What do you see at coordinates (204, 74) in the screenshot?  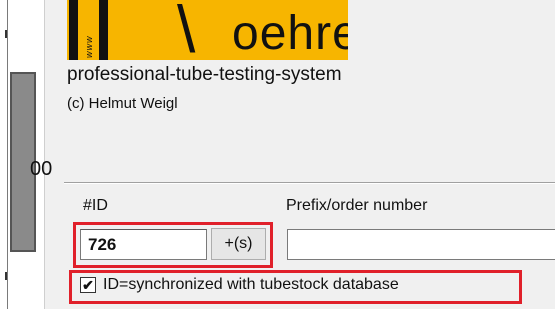 I see `app-subtitle: professional-tube-testing-system` at bounding box center [204, 74].